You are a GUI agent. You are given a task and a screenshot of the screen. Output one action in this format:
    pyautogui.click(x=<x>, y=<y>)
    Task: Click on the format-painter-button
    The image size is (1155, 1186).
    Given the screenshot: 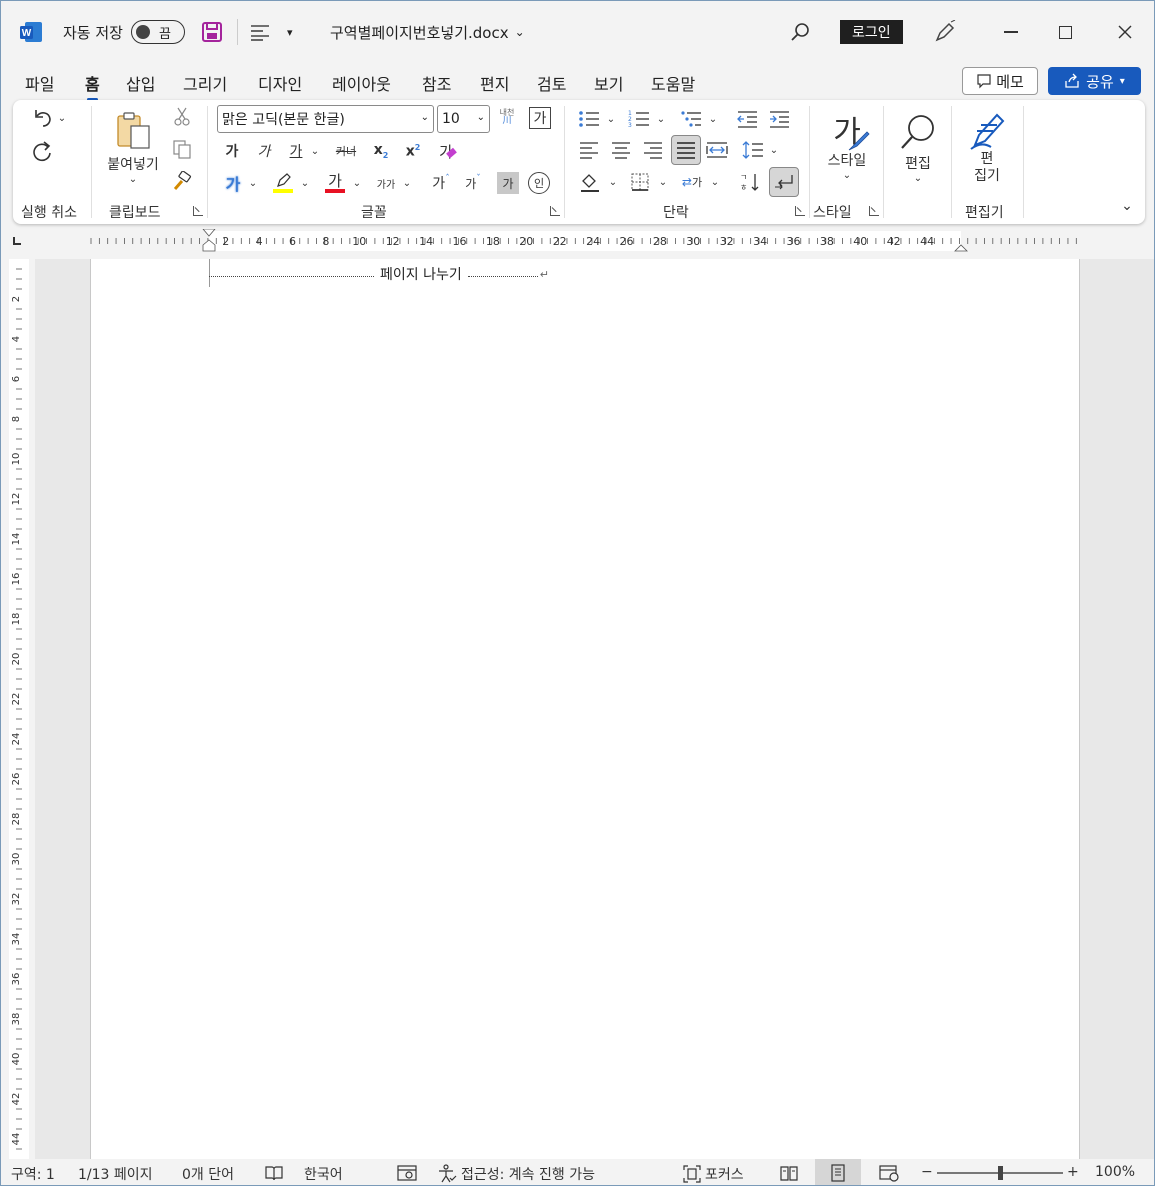 What is the action you would take?
    pyautogui.click(x=182, y=181)
    